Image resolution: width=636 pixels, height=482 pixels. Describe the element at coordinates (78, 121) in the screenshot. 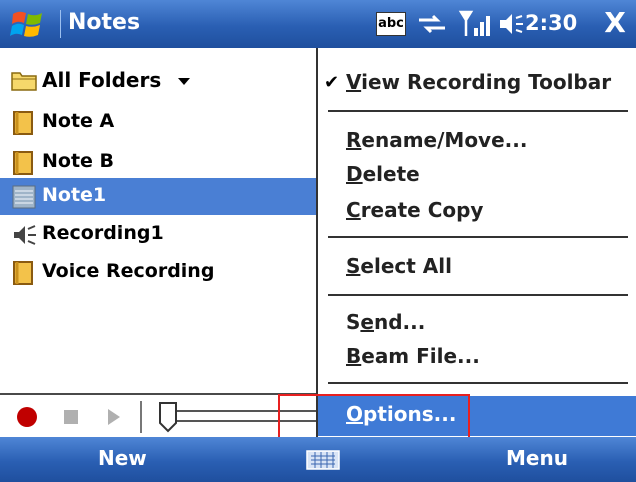

I see `list-item-label: Note A` at that location.